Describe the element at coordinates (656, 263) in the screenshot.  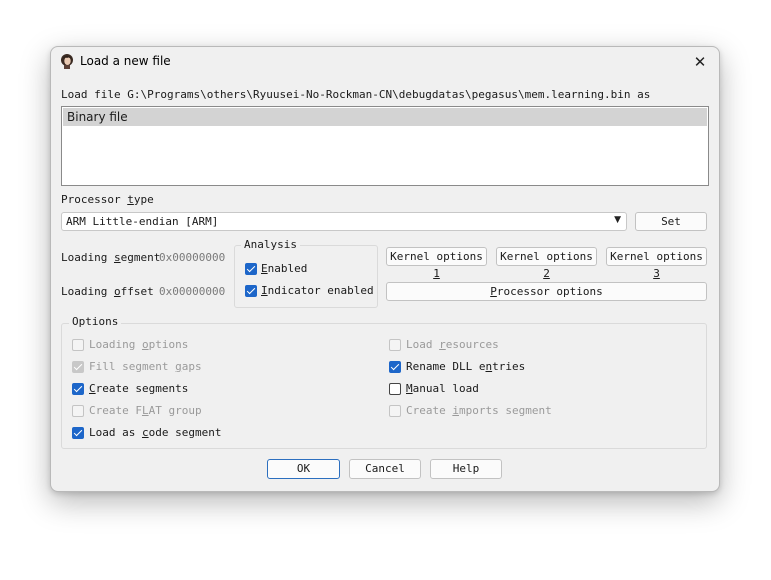
I see `kernel-options-3-button: Kernel options 3` at that location.